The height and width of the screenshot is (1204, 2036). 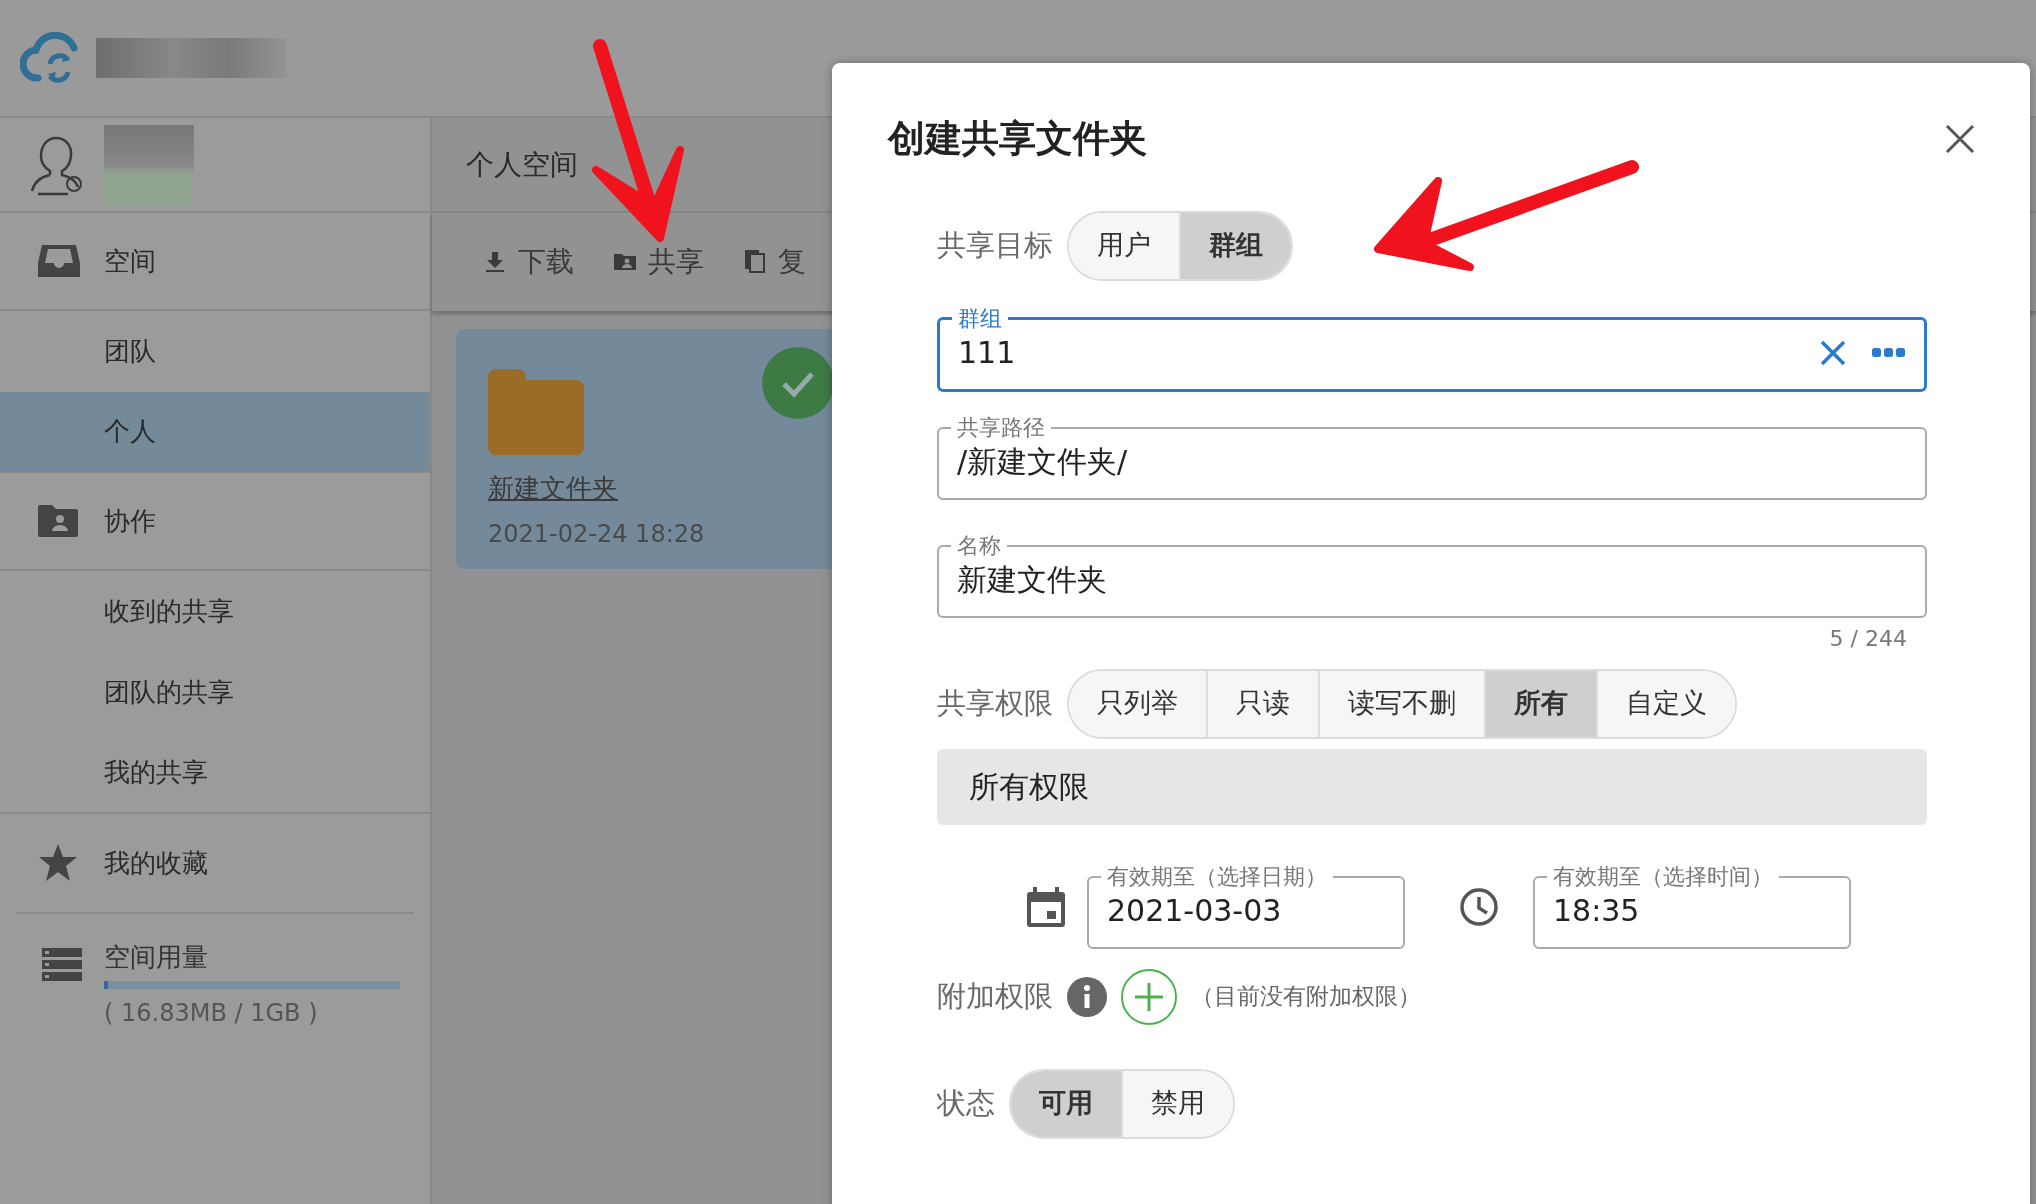 What do you see at coordinates (215, 863) in the screenshot?
I see `sidebar-item: 我的收藏` at bounding box center [215, 863].